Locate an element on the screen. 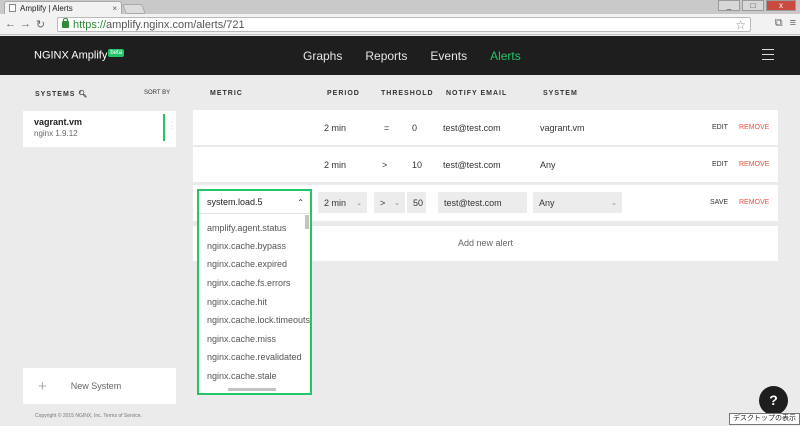  alert-operator: > is located at coordinates (385, 165).